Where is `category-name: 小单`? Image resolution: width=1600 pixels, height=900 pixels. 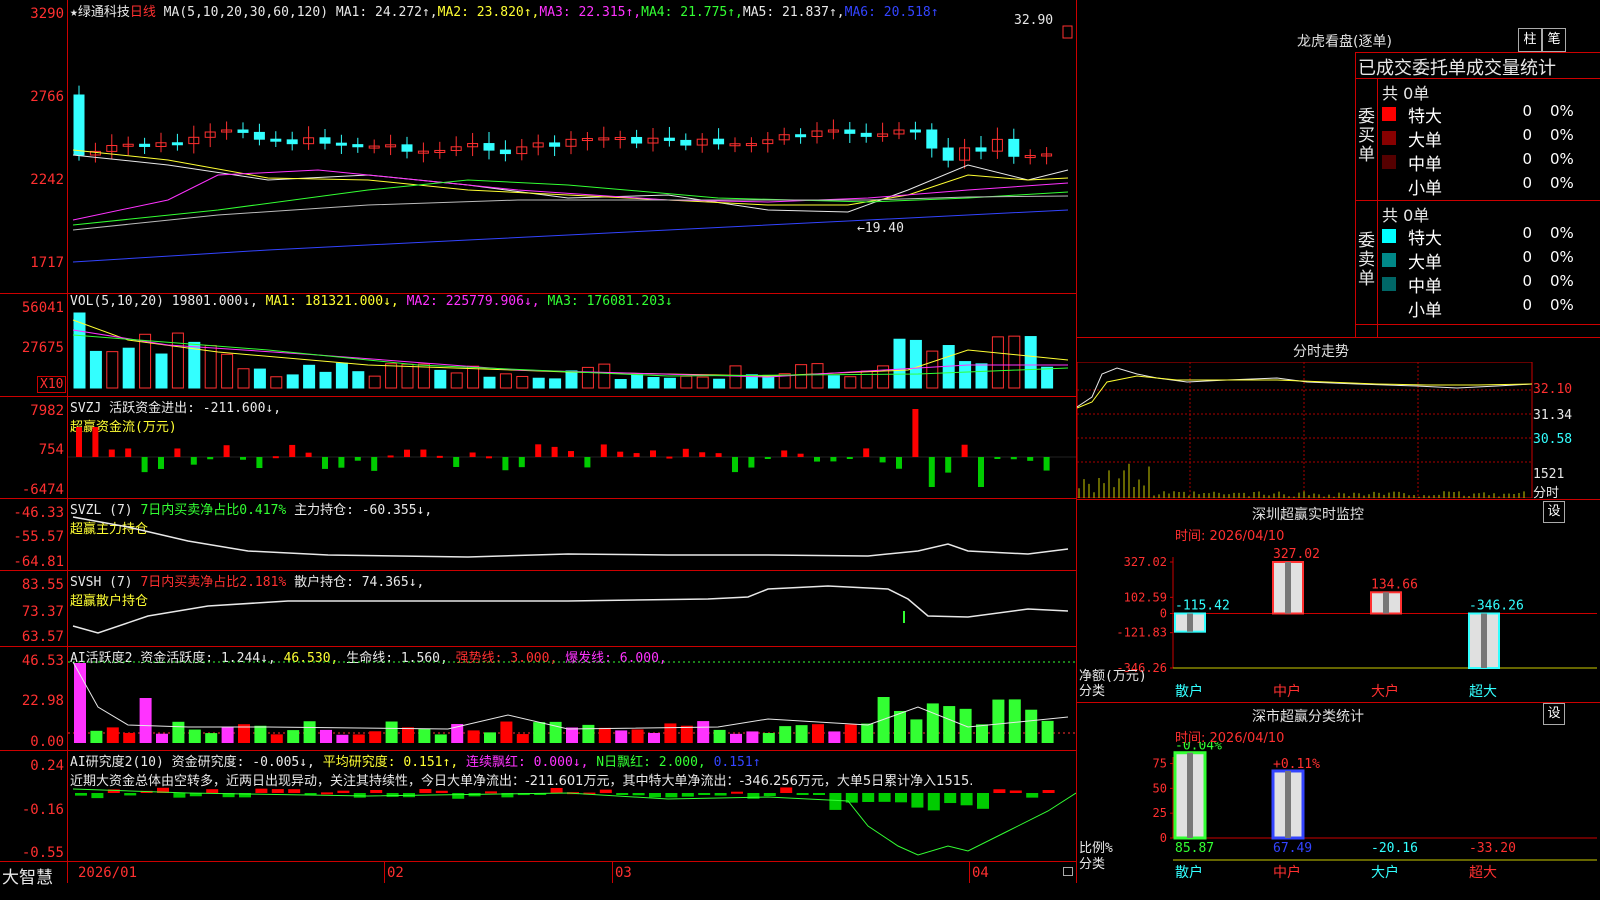 category-name: 小单 is located at coordinates (1425, 311).